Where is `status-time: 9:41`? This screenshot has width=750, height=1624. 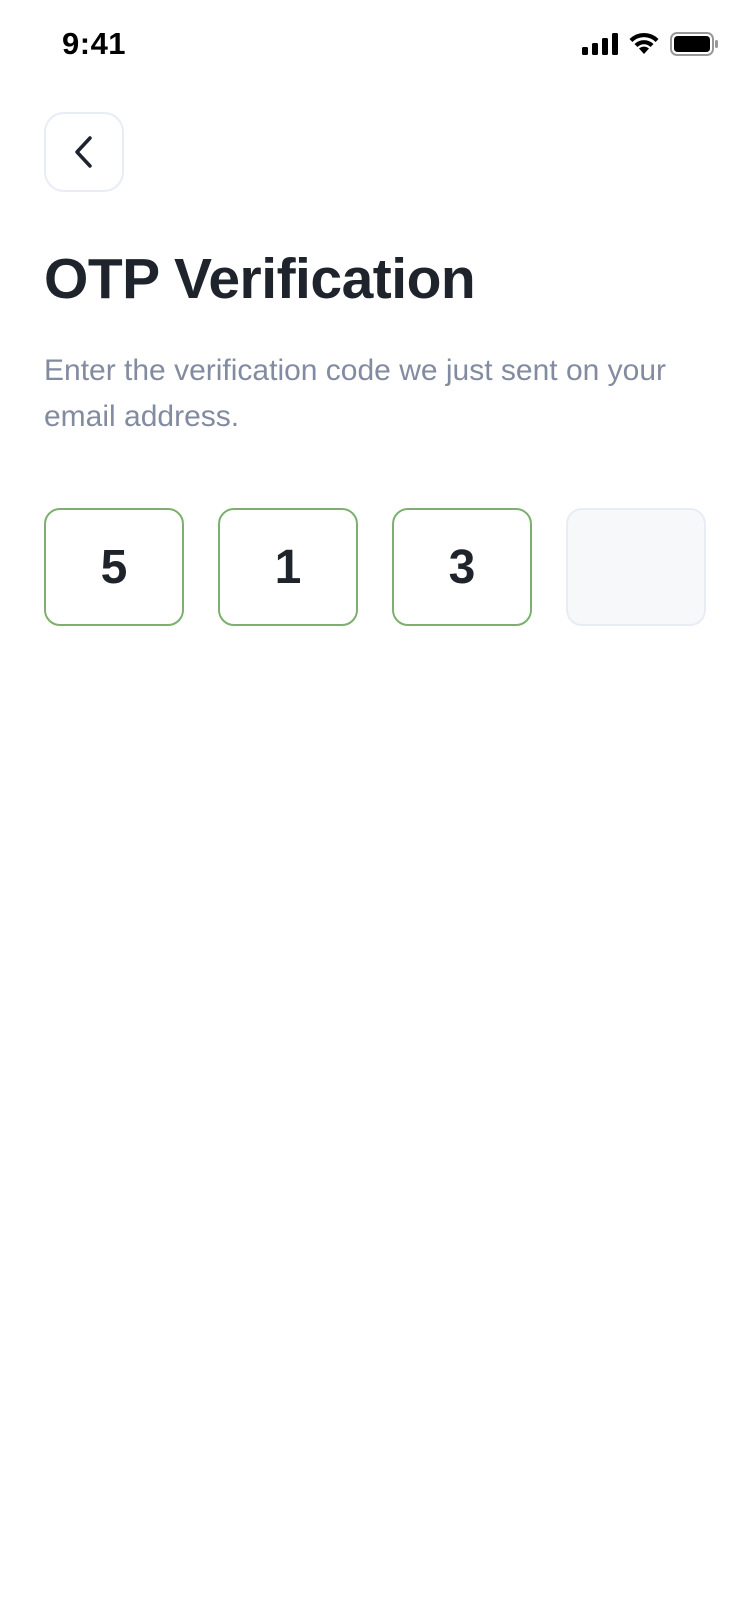
status-time: 9:41 is located at coordinates (94, 43).